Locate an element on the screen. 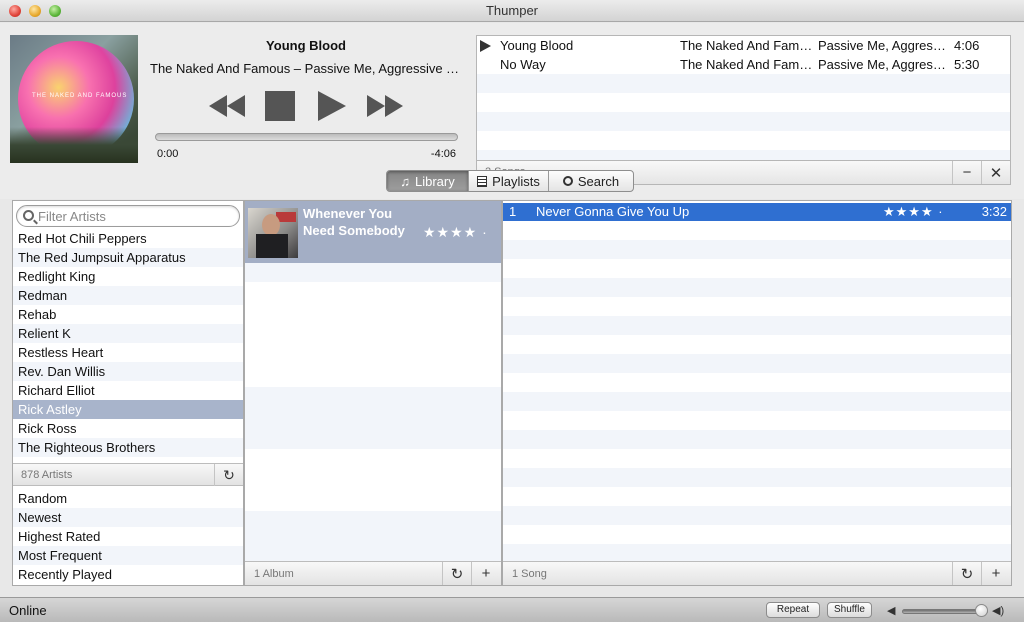 The height and width of the screenshot is (622, 1024). connection-status: Online is located at coordinates (28, 610).